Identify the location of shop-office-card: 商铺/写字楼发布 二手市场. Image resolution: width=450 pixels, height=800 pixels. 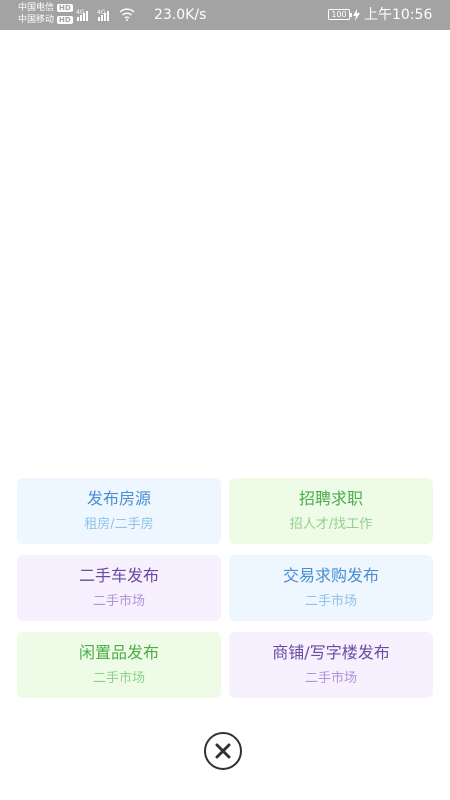
(331, 665).